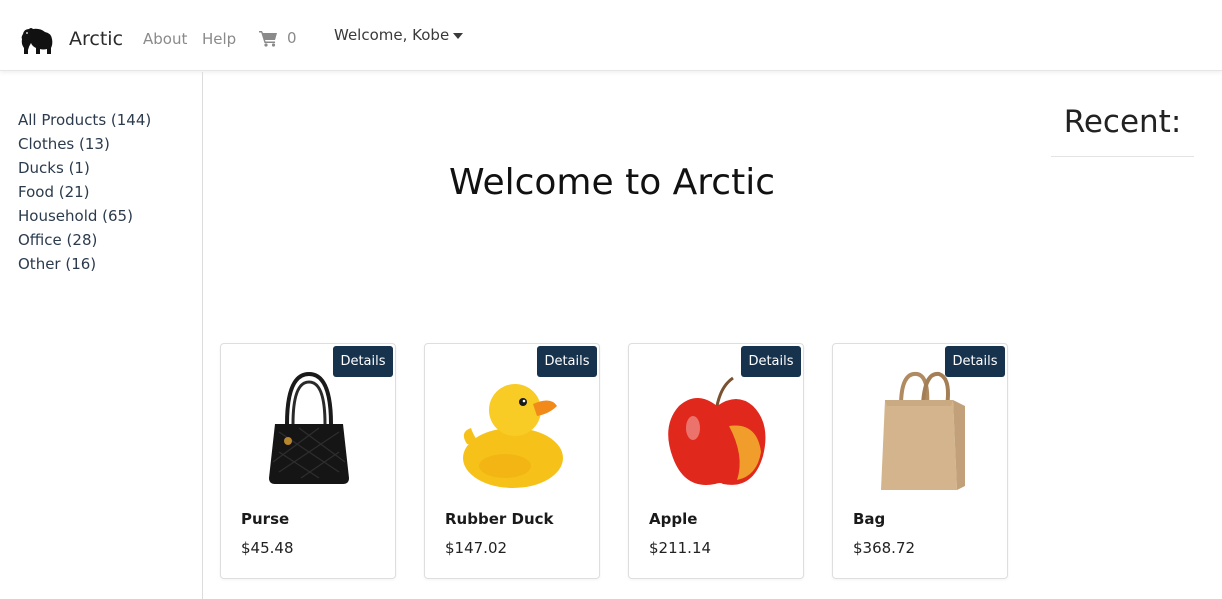 The image size is (1222, 599). I want to click on product-card: Details Bag $368.72, so click(920, 461).